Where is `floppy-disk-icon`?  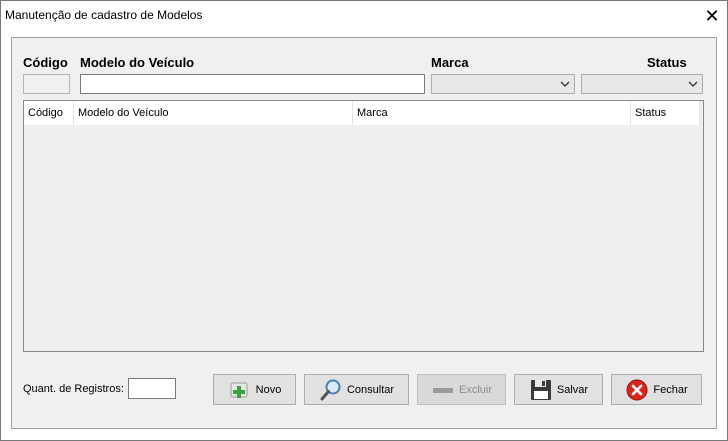
floppy-disk-icon is located at coordinates (541, 390).